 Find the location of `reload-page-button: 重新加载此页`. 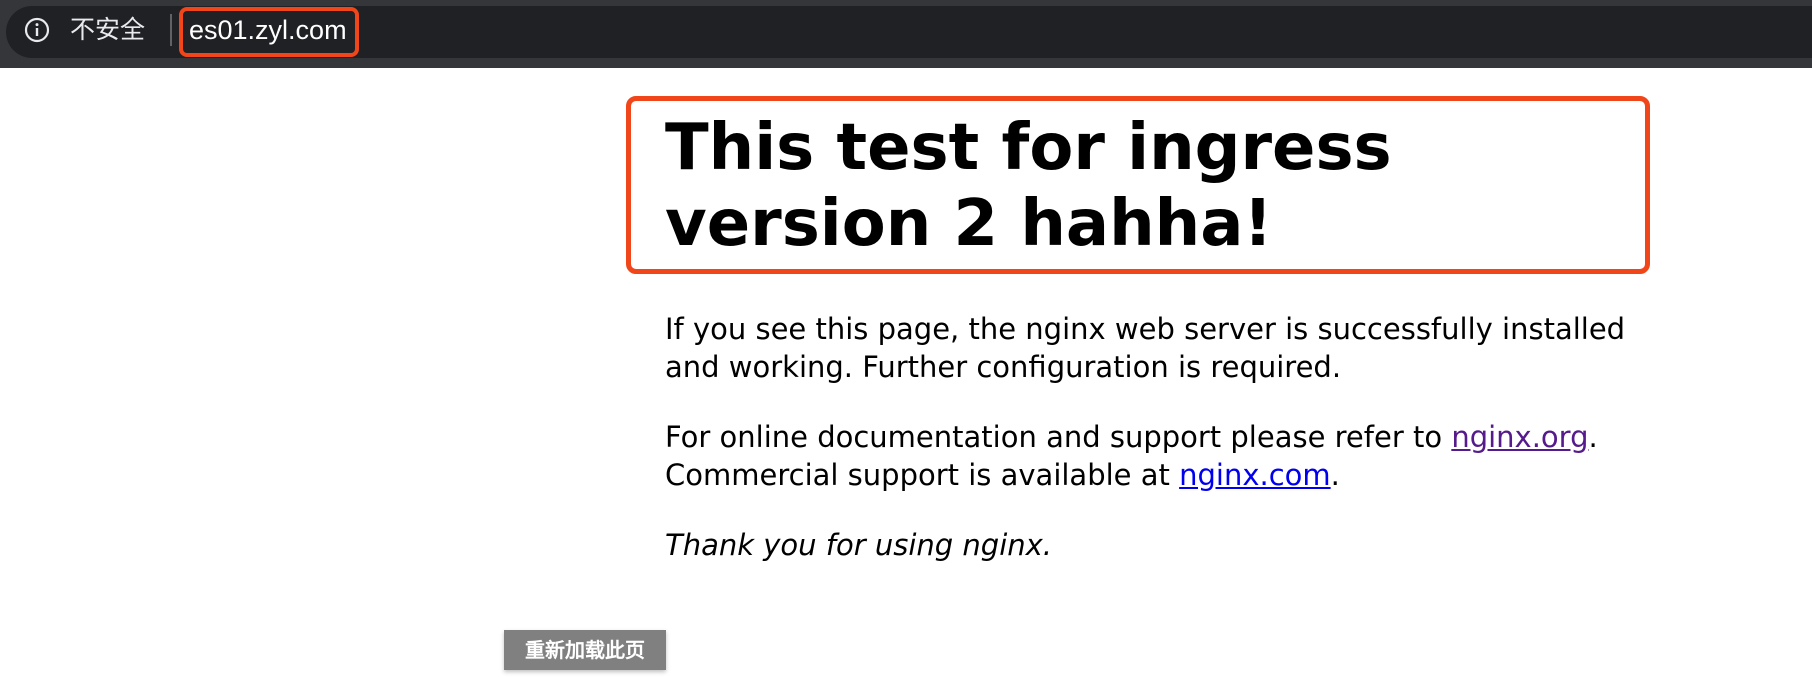

reload-page-button: 重新加载此页 is located at coordinates (585, 650).